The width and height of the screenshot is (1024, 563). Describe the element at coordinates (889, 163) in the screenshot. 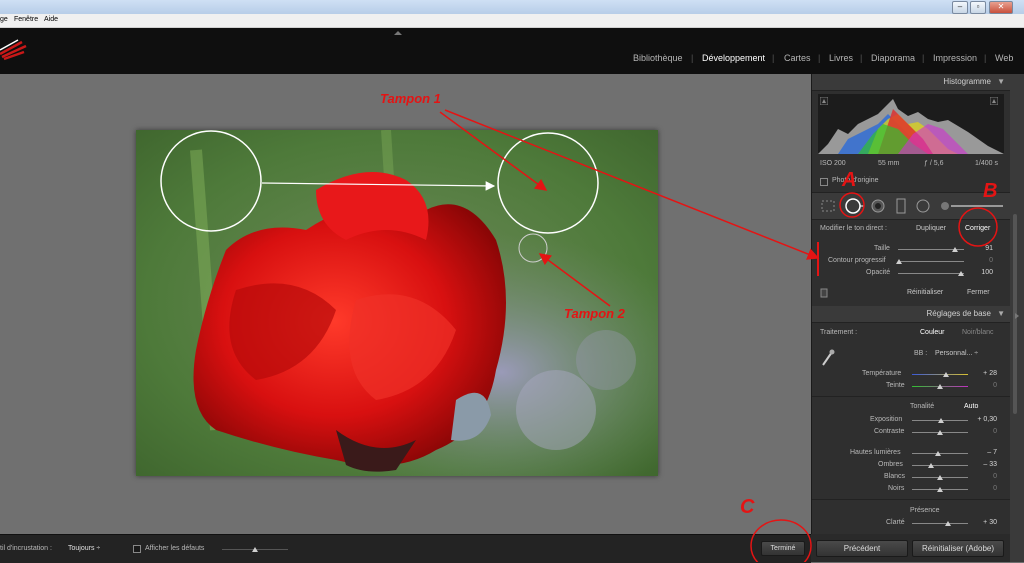

I see `focal-info: 55 mm` at that location.